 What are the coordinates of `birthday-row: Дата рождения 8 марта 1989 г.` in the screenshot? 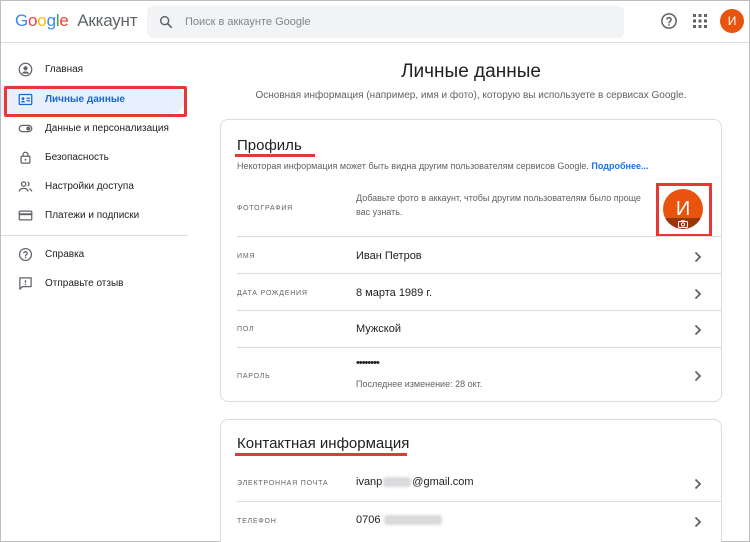 It's located at (471, 292).